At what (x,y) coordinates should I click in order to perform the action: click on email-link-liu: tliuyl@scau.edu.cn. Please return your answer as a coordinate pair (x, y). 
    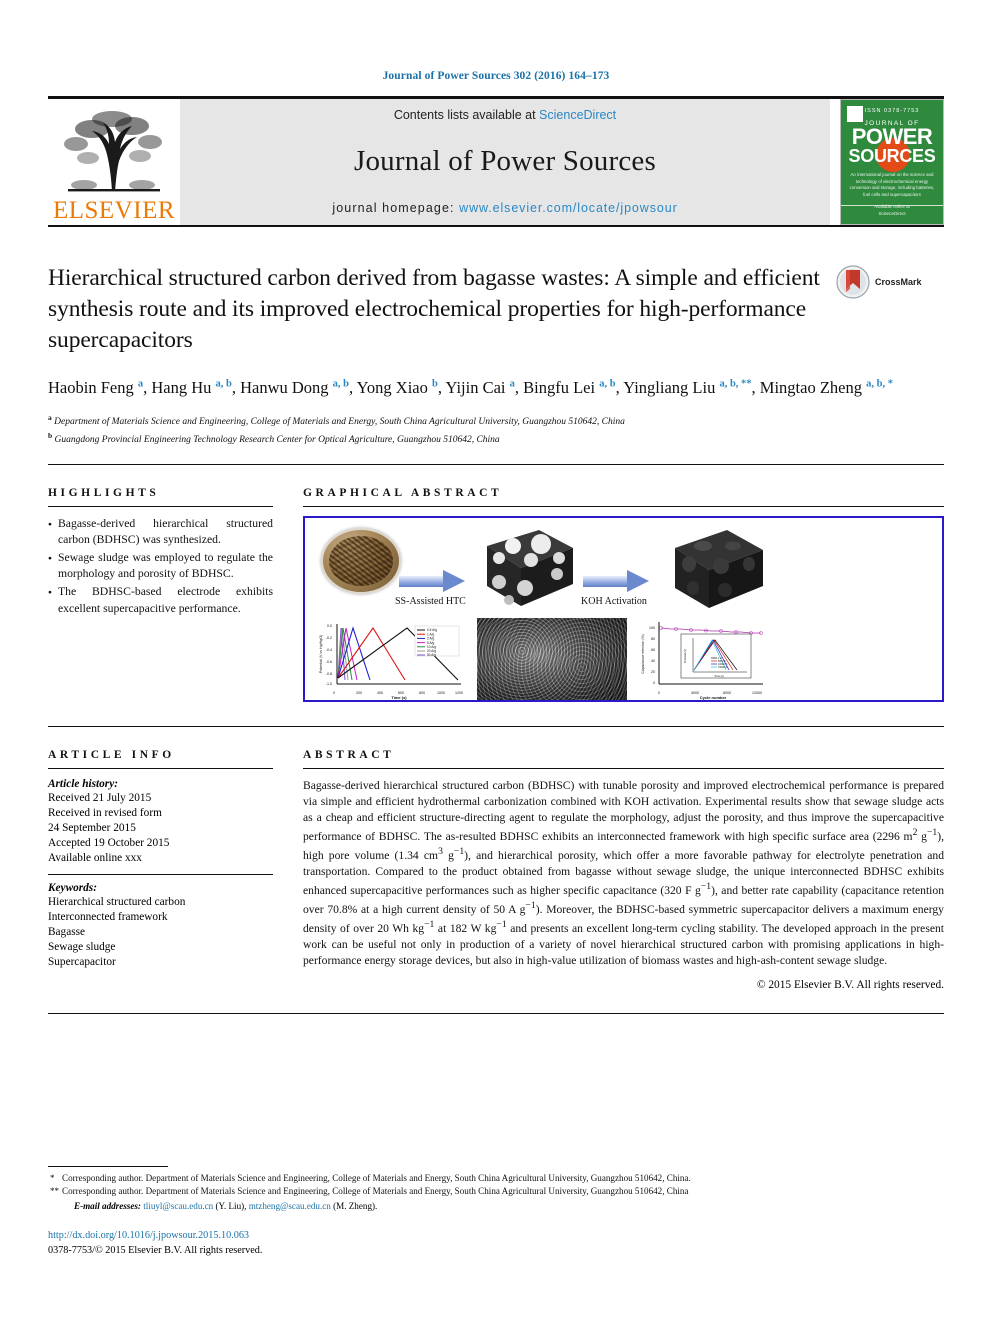
    Looking at the image, I should click on (178, 1206).